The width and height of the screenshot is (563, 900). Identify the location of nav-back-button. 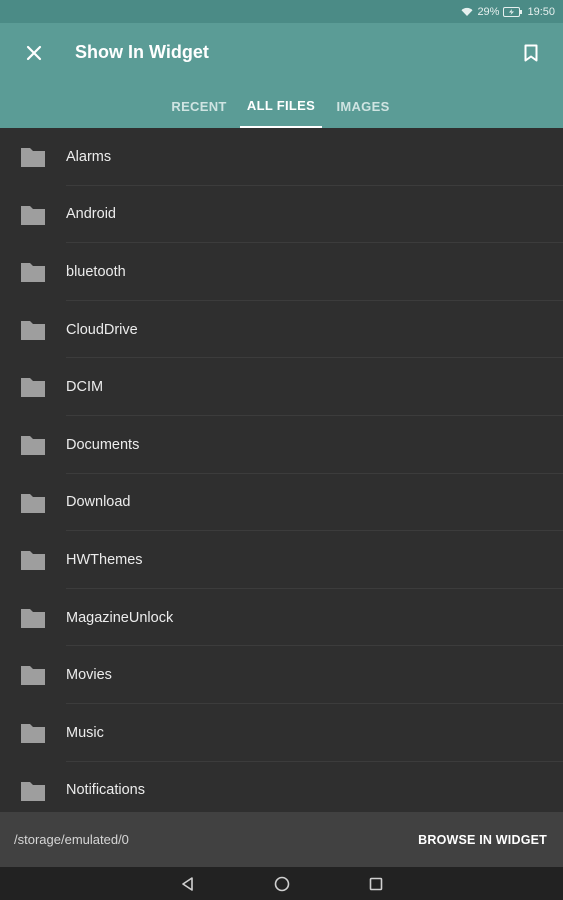
(188, 884).